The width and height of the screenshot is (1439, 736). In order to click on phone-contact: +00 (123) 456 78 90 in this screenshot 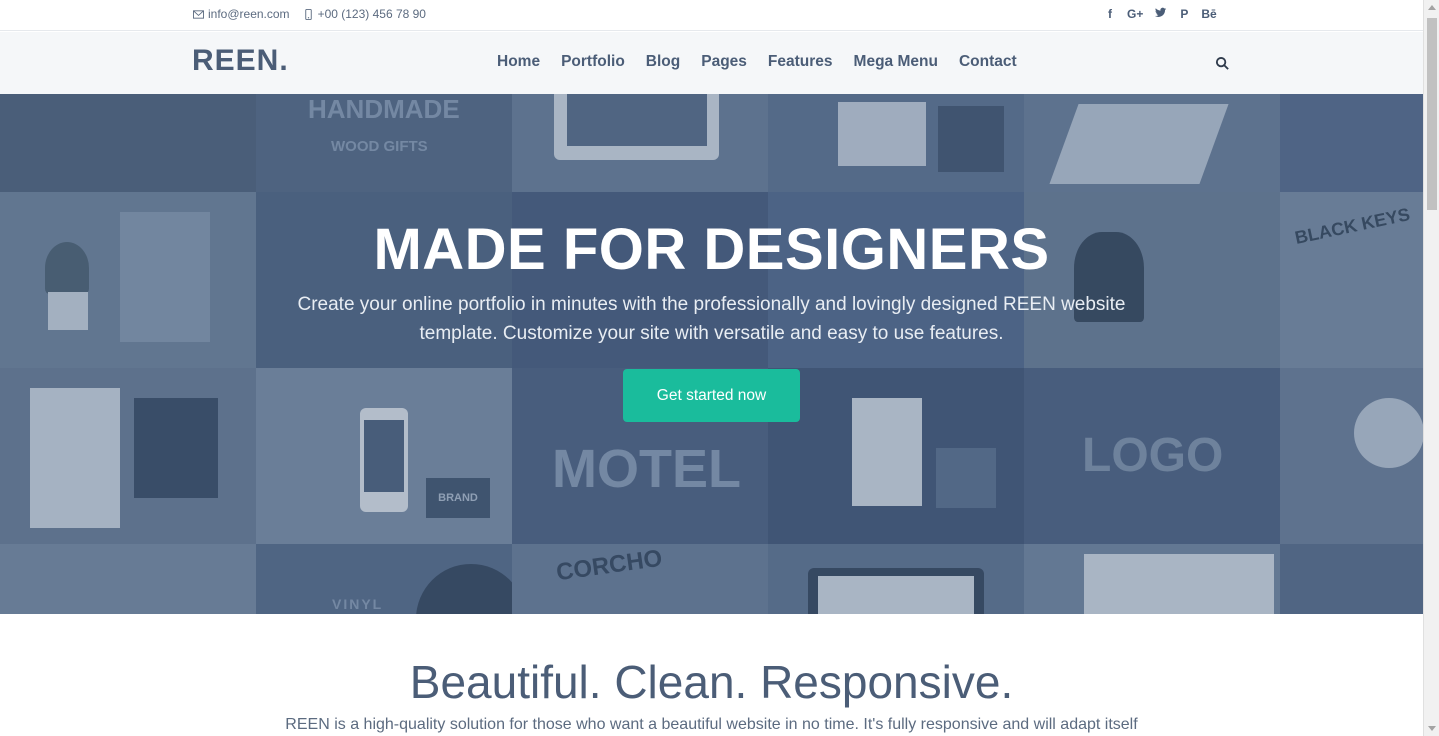, I will do `click(364, 14)`.